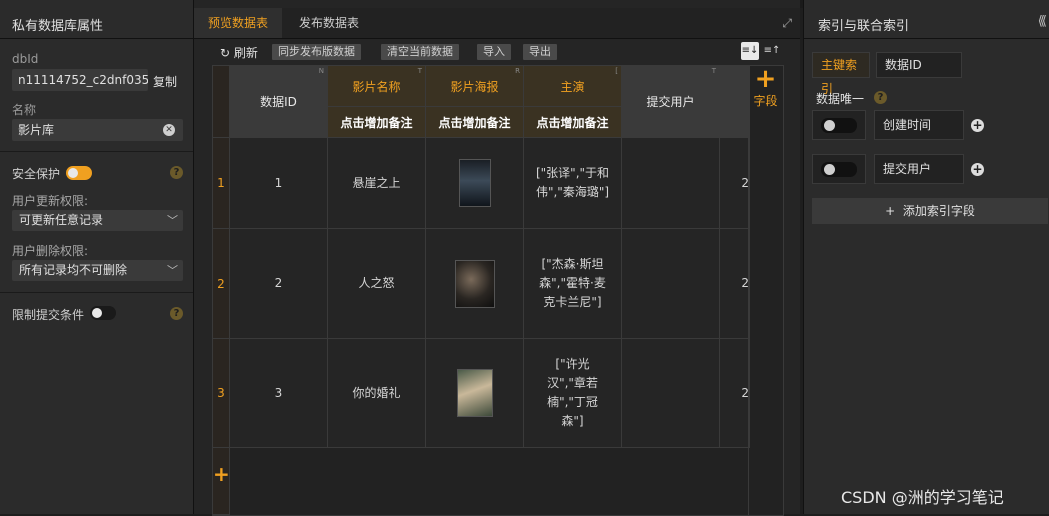  Describe the element at coordinates (840, 99) in the screenshot. I see `unique-label: 数据唯一` at that location.